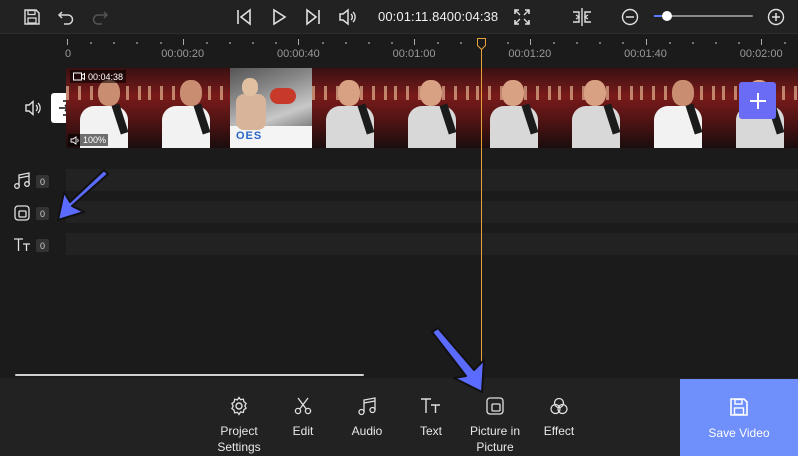 Image resolution: width=798 pixels, height=456 pixels. What do you see at coordinates (495, 439) in the screenshot?
I see `picture-in-picture-label: Picture in Picture` at bounding box center [495, 439].